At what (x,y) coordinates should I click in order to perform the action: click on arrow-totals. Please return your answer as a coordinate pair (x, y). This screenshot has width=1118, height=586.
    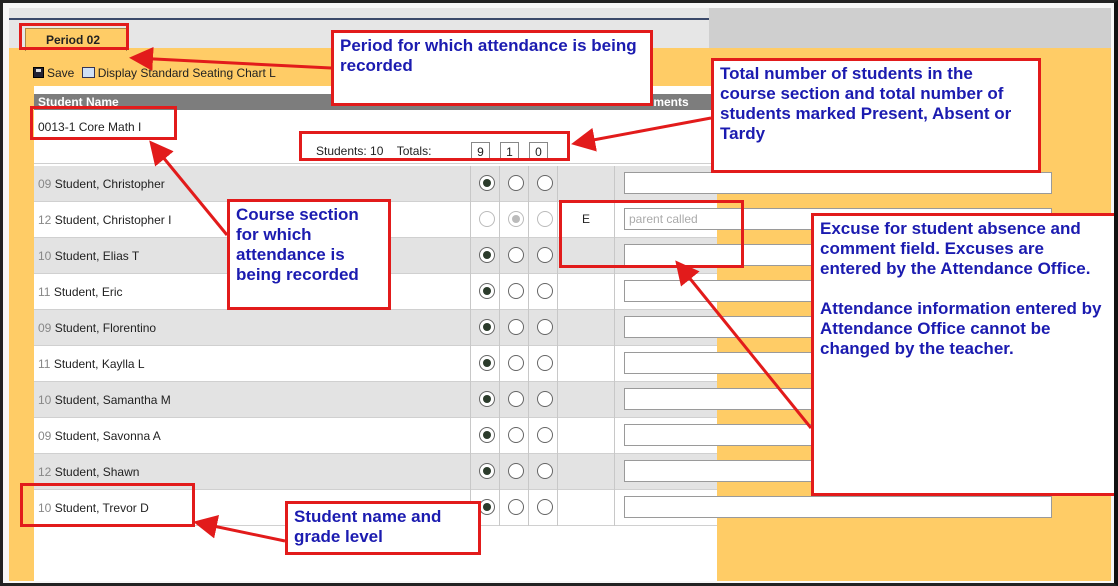
    Looking at the image, I should click on (641, 134).